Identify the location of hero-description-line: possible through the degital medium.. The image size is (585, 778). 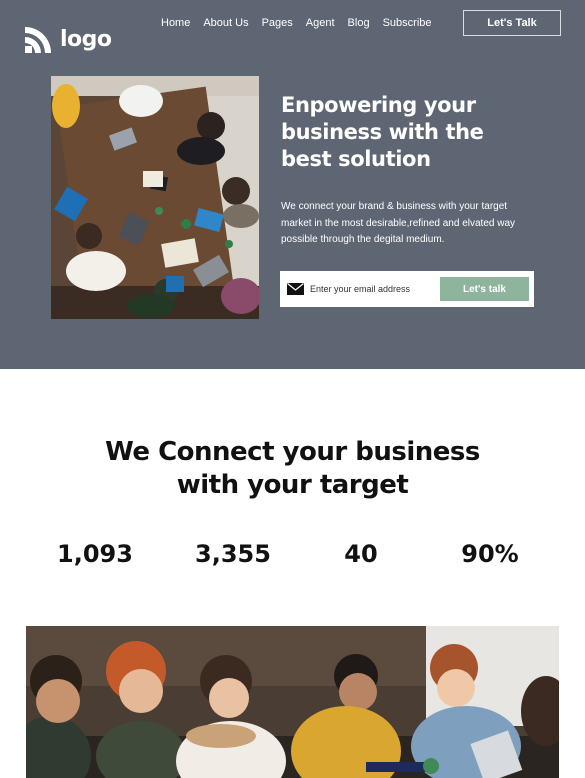
(363, 239).